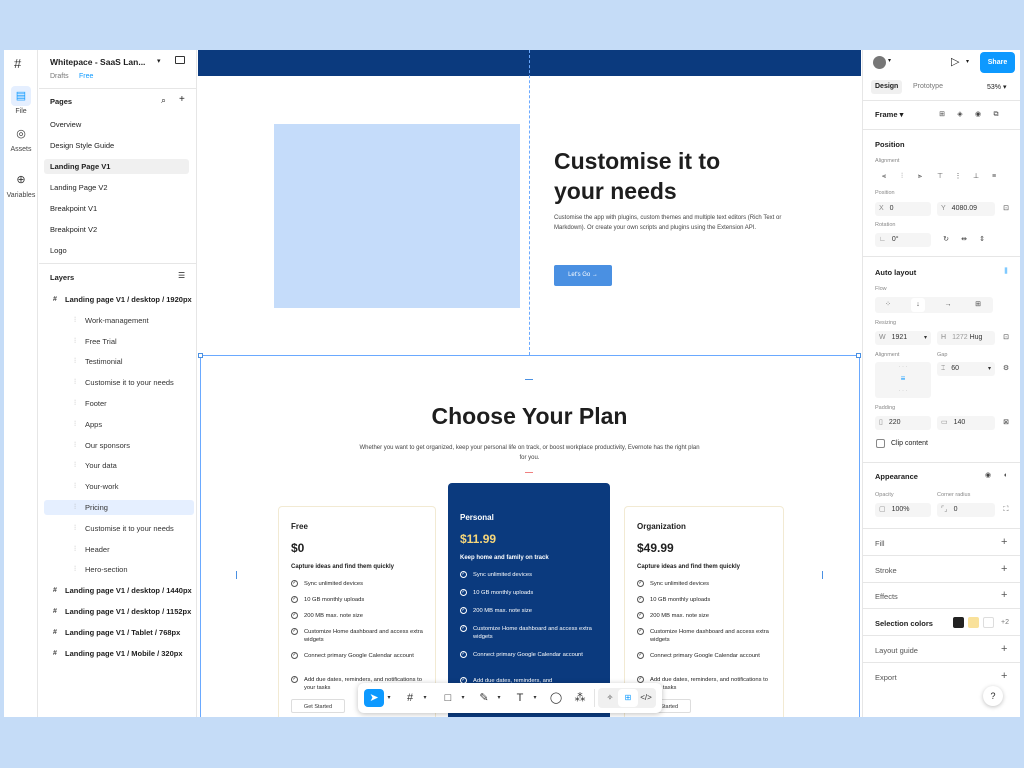  I want to click on tab-prototype: Prototype, so click(928, 87).